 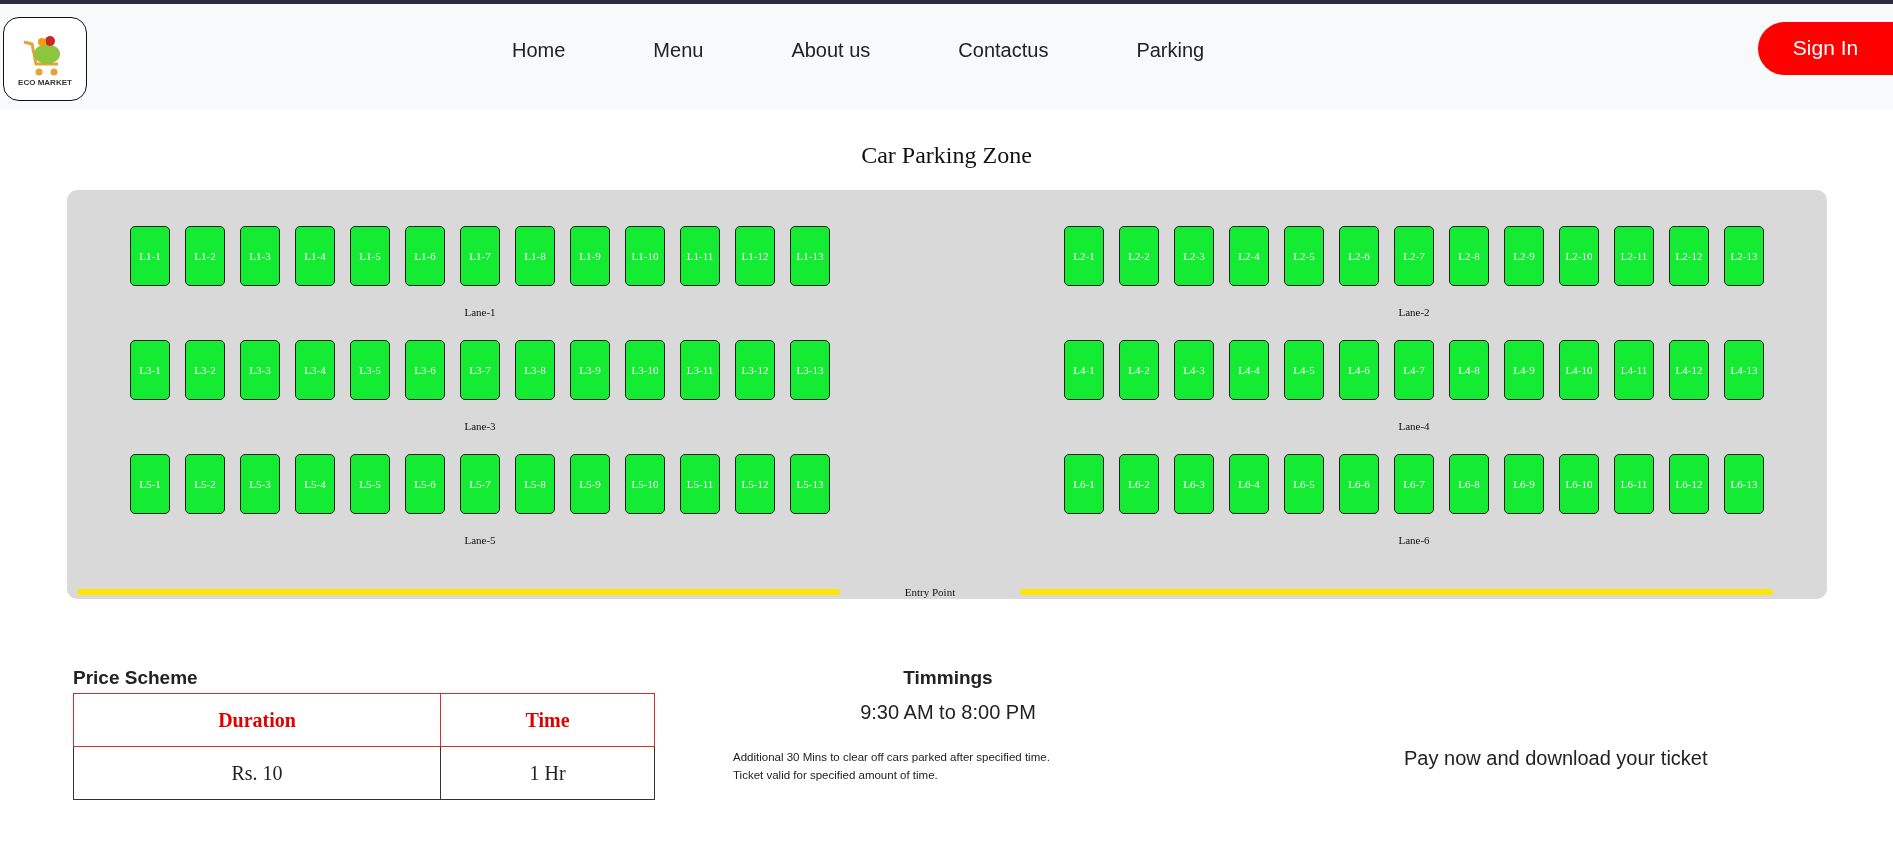 What do you see at coordinates (1744, 256) in the screenshot?
I see `parking-slot: L2-13` at bounding box center [1744, 256].